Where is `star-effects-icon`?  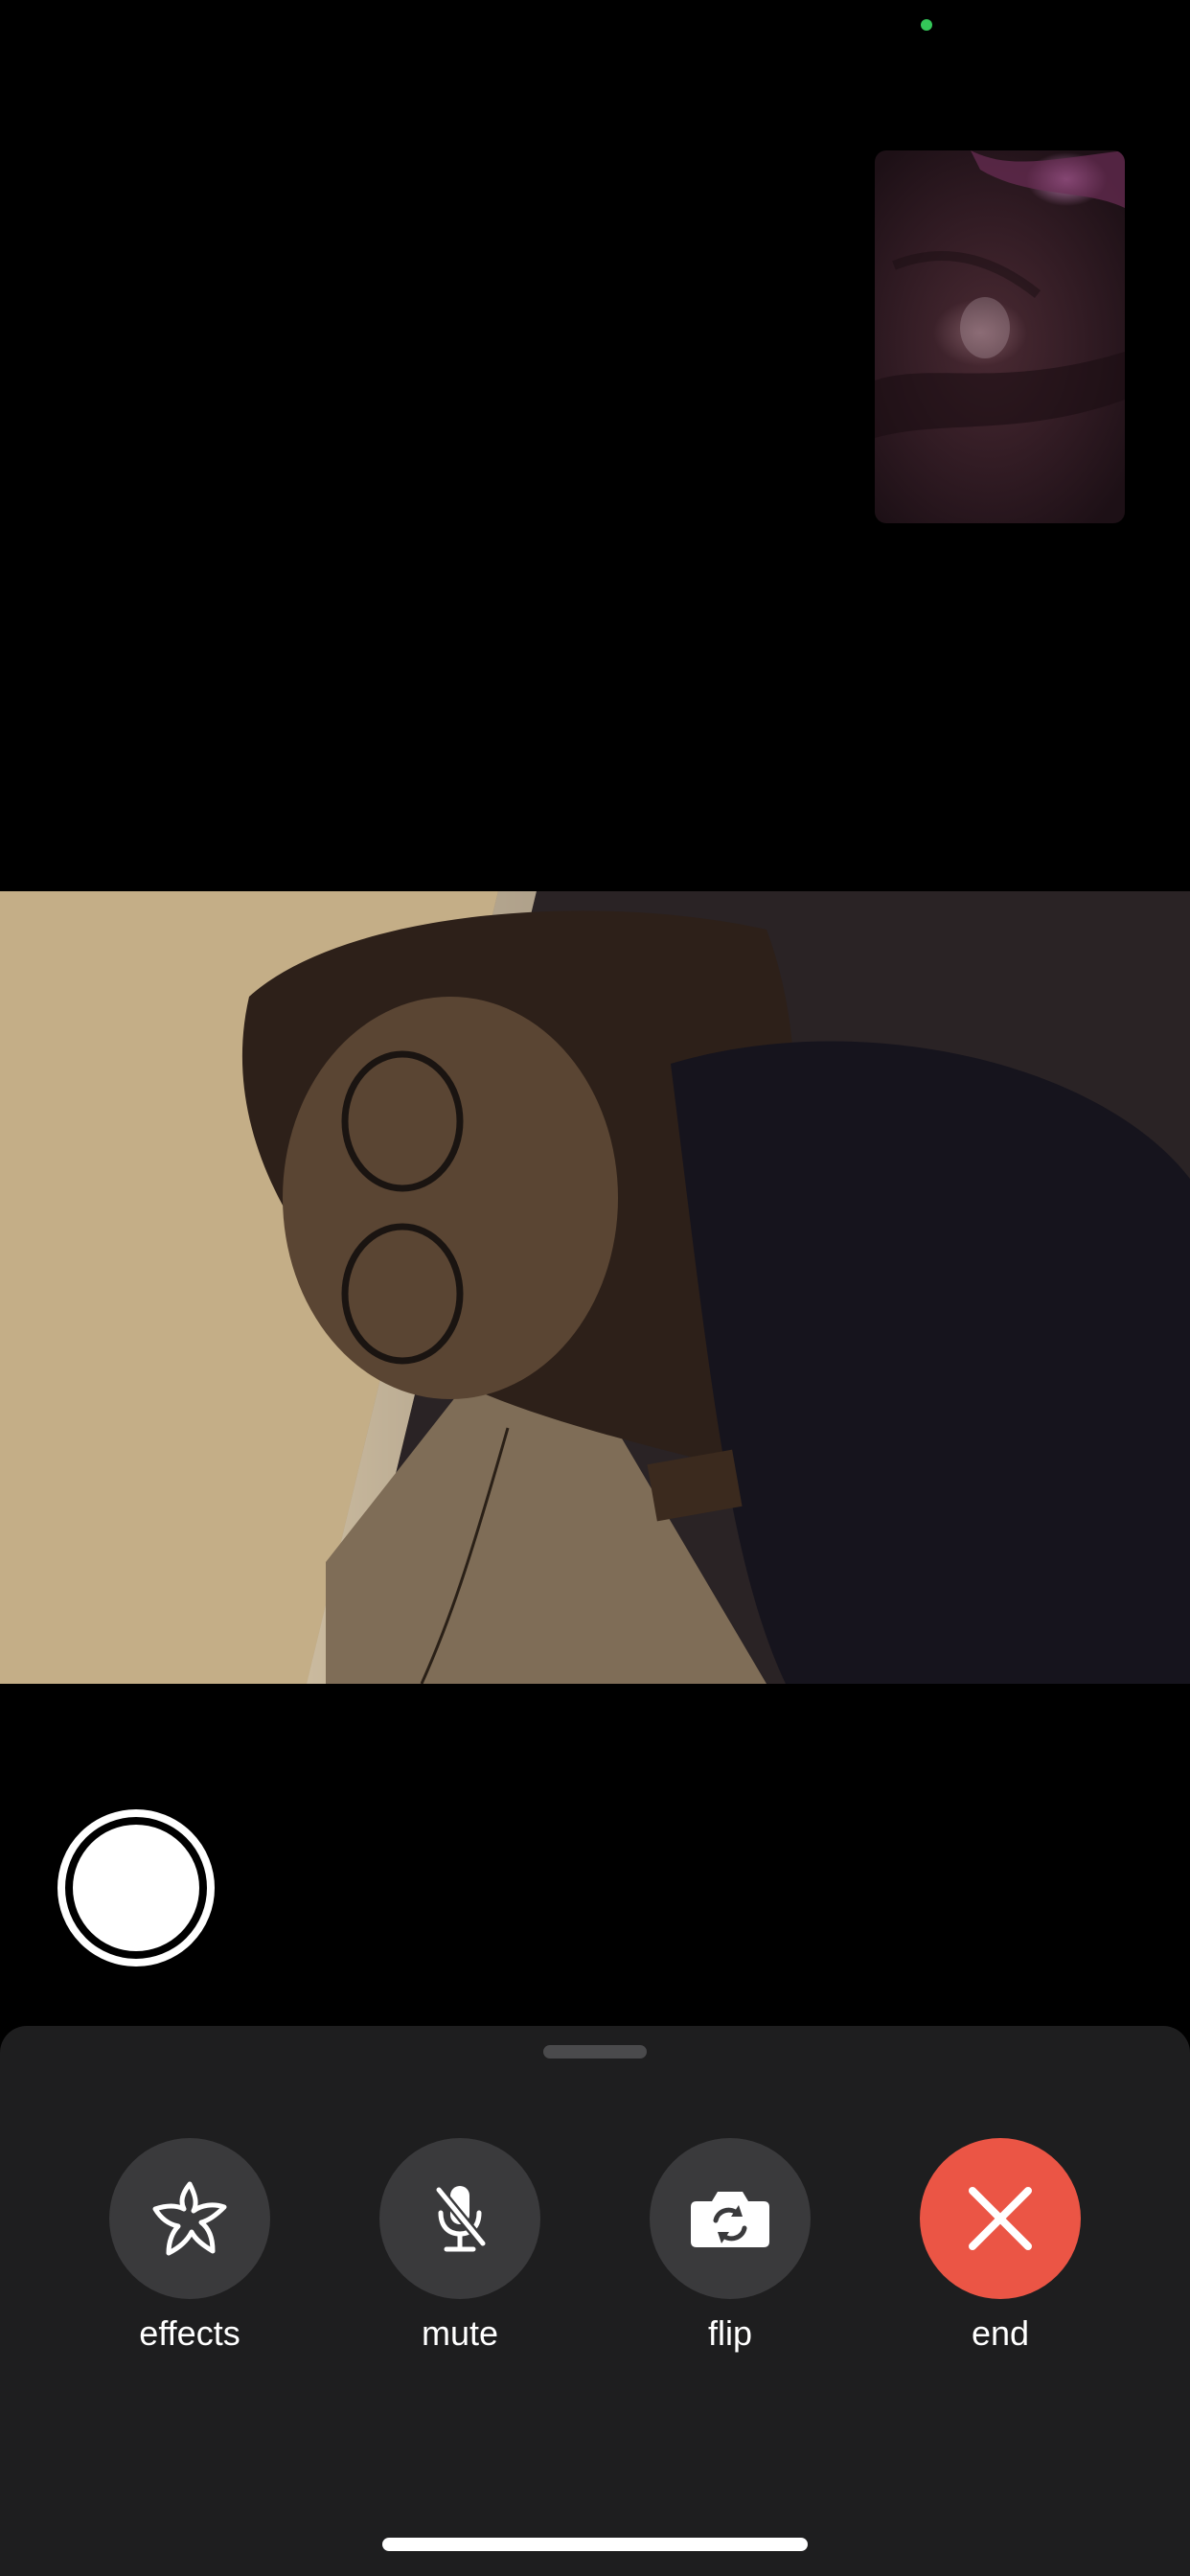 star-effects-icon is located at coordinates (190, 2218).